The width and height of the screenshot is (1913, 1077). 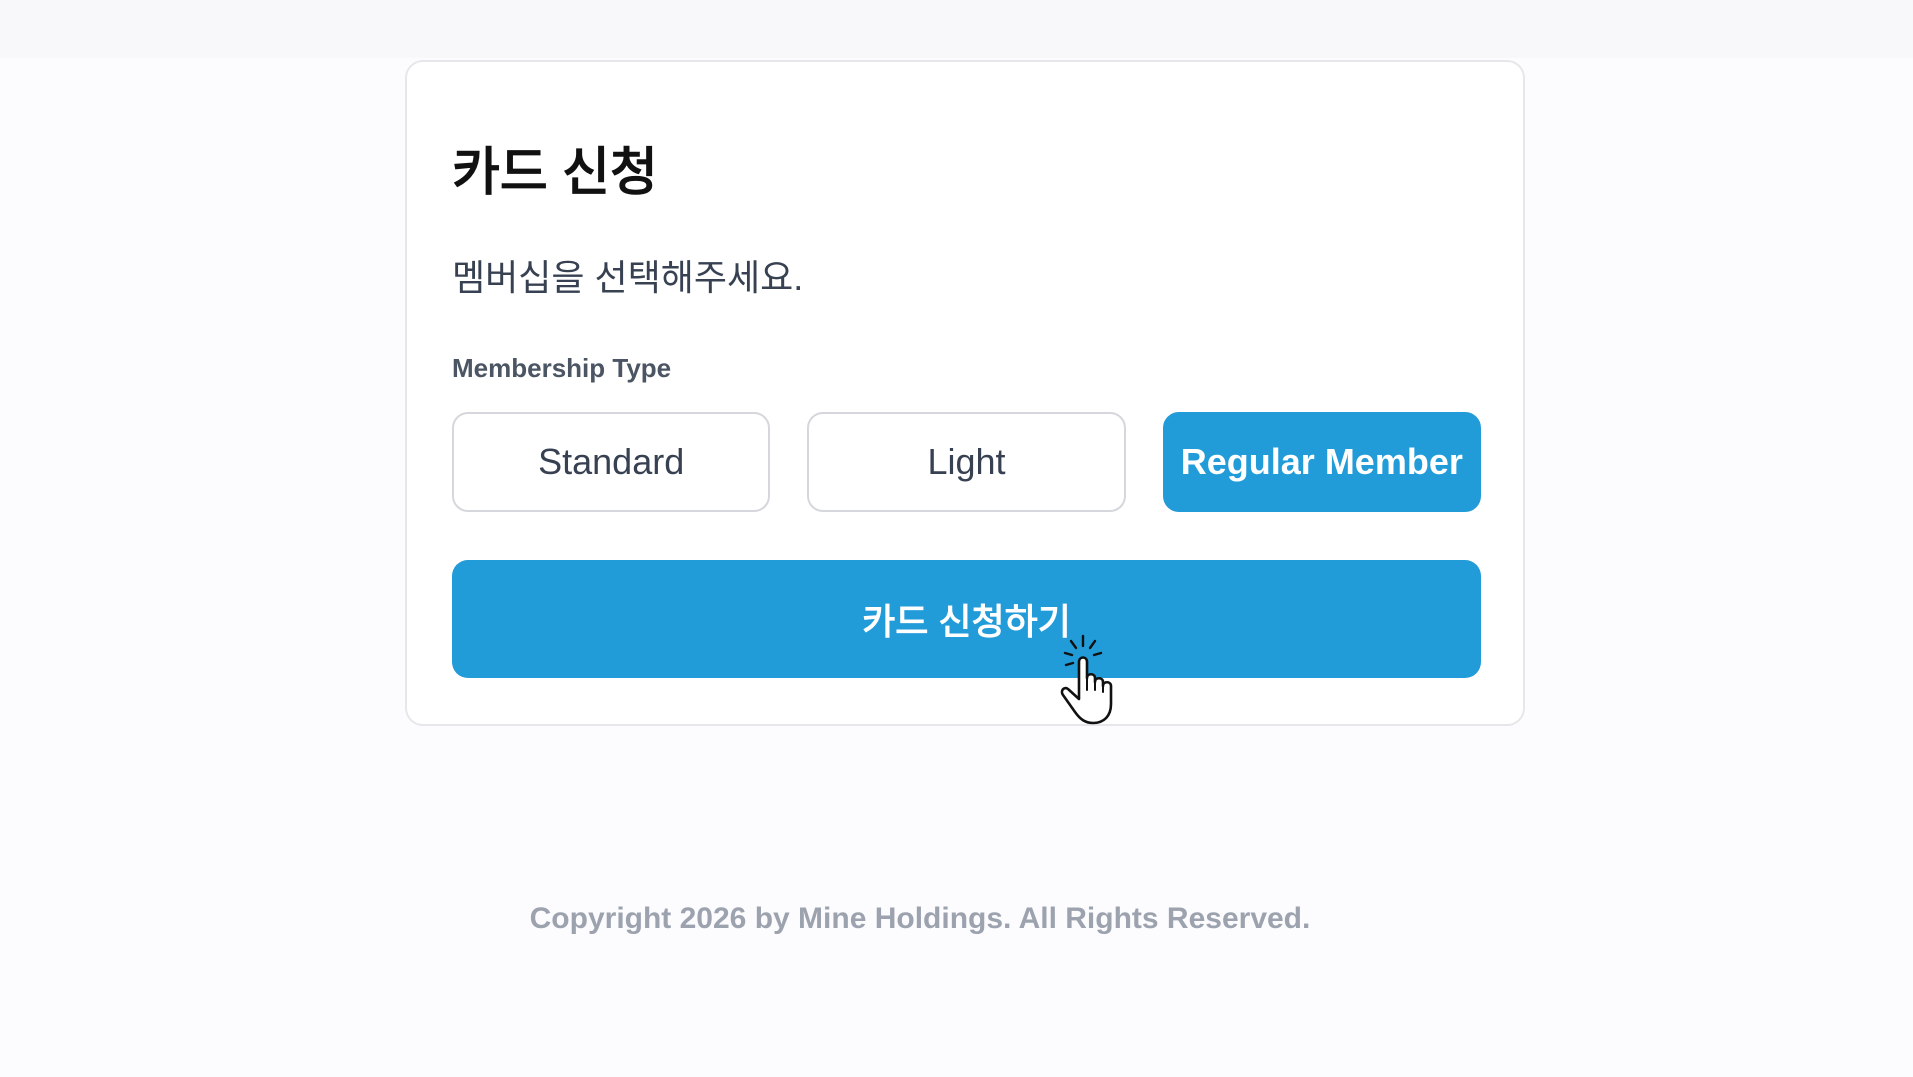 I want to click on option-standard-button: Standard, so click(x=611, y=462).